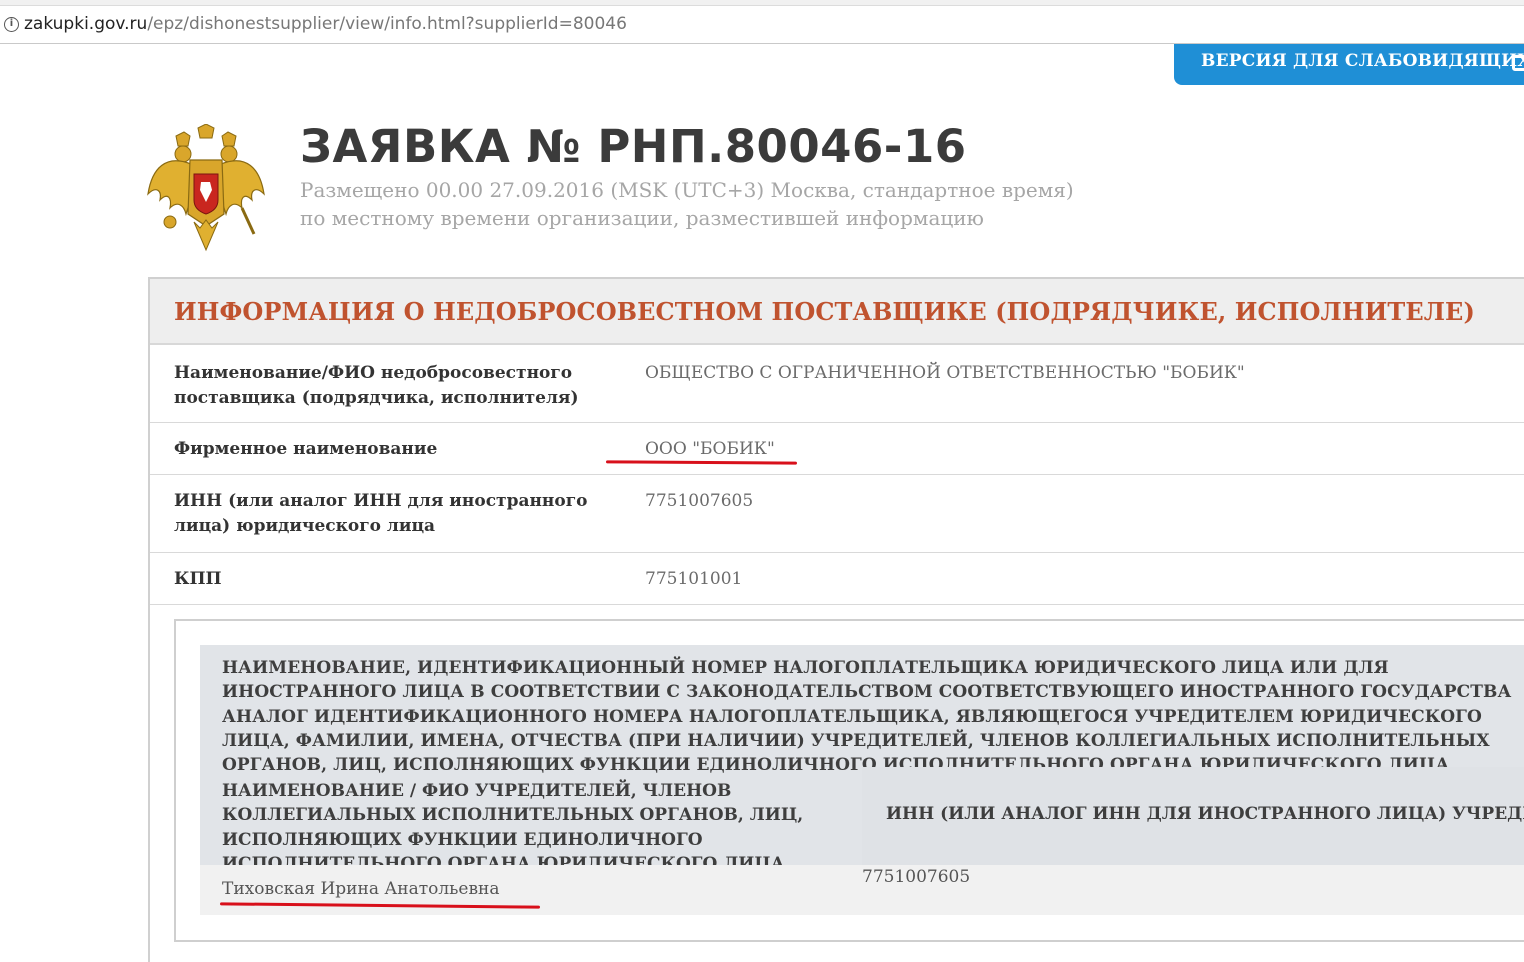 This screenshot has width=1524, height=962. I want to click on info-row-label: Фирменное наименование, so click(306, 449).